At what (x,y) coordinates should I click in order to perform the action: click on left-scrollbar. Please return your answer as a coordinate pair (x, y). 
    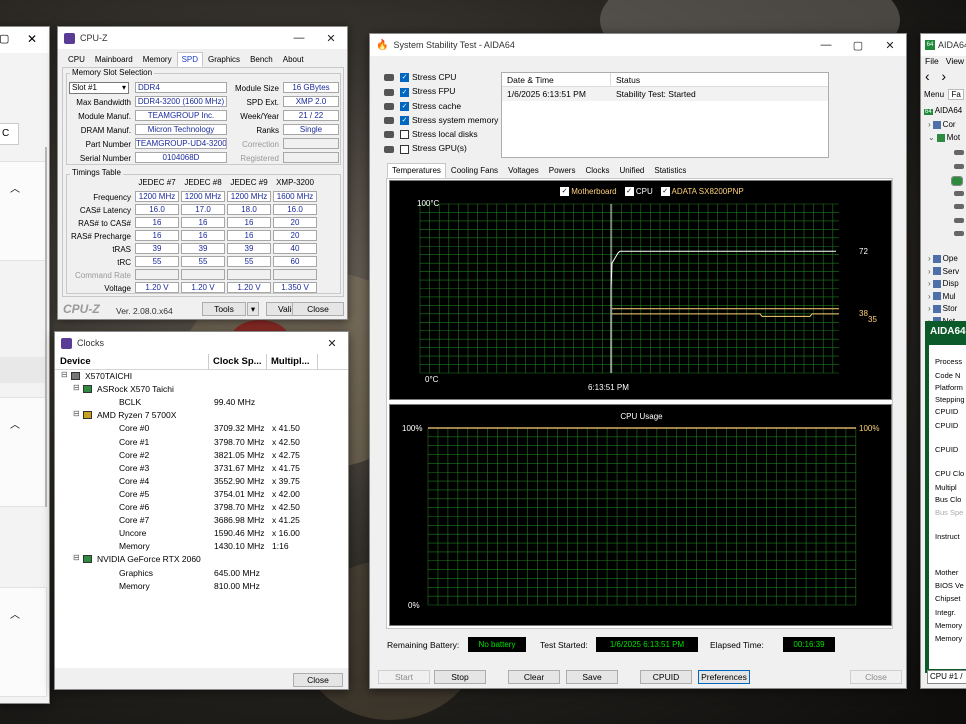
    Looking at the image, I should click on (46, 327).